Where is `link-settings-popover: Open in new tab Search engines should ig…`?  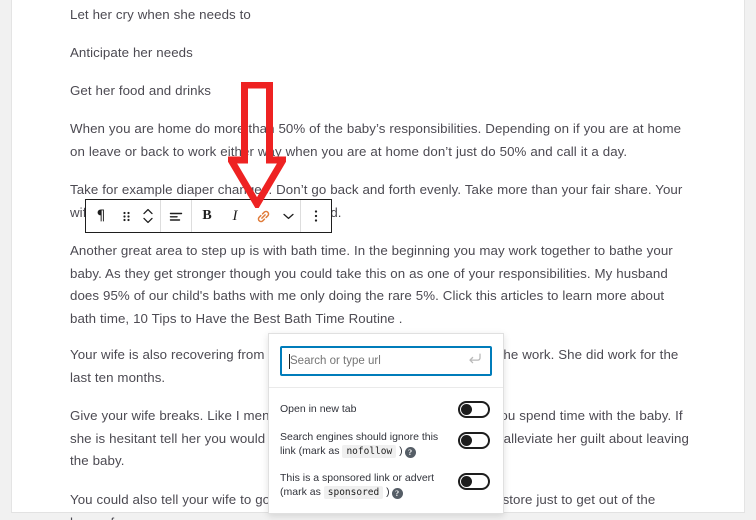
link-settings-popover: Open in new tab Search engines should ig… is located at coordinates (386, 423).